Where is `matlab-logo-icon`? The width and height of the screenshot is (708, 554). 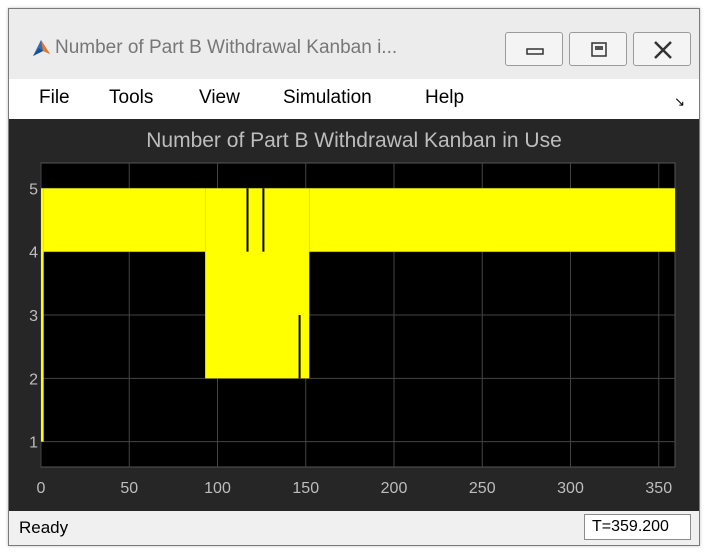 matlab-logo-icon is located at coordinates (41, 48).